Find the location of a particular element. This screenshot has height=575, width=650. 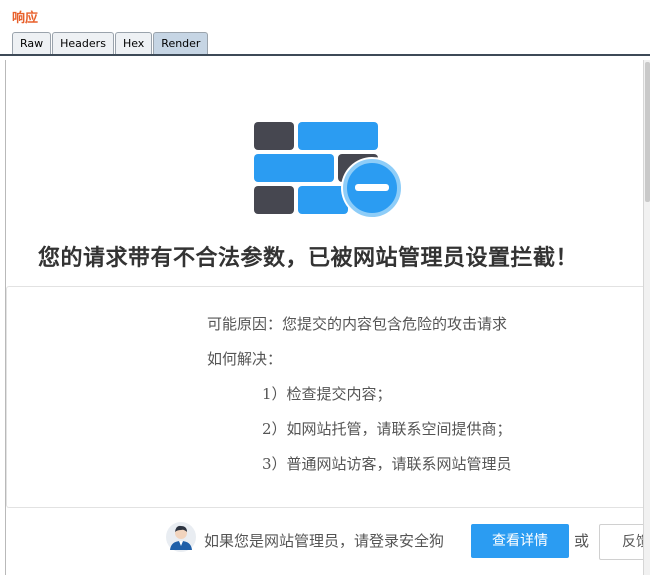

admin-avatar-icon is located at coordinates (181, 537).